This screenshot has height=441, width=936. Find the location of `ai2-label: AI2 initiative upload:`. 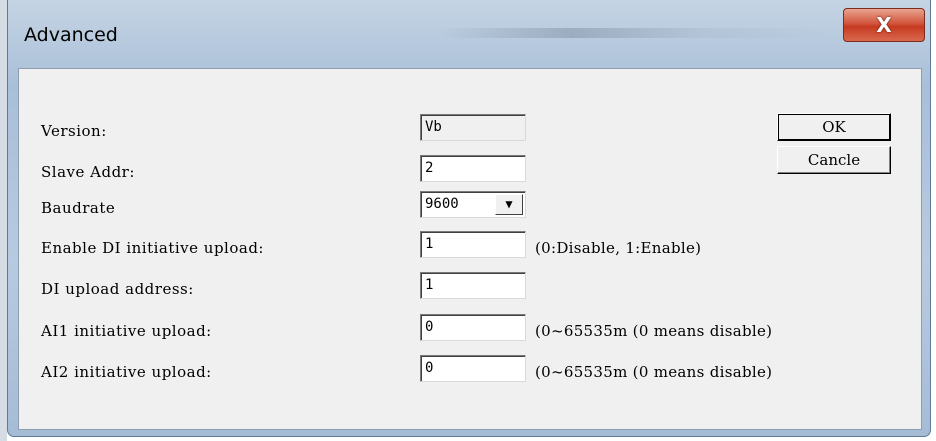

ai2-label: AI2 initiative upload: is located at coordinates (126, 372).